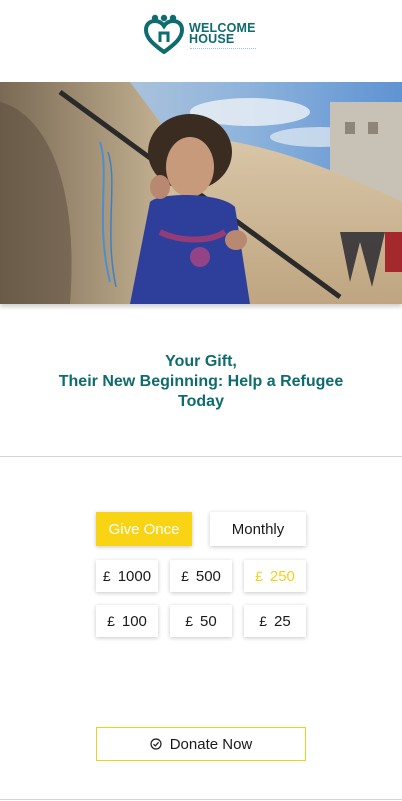 This screenshot has height=801, width=402. I want to click on amount-500-button: £ 500, so click(201, 576).